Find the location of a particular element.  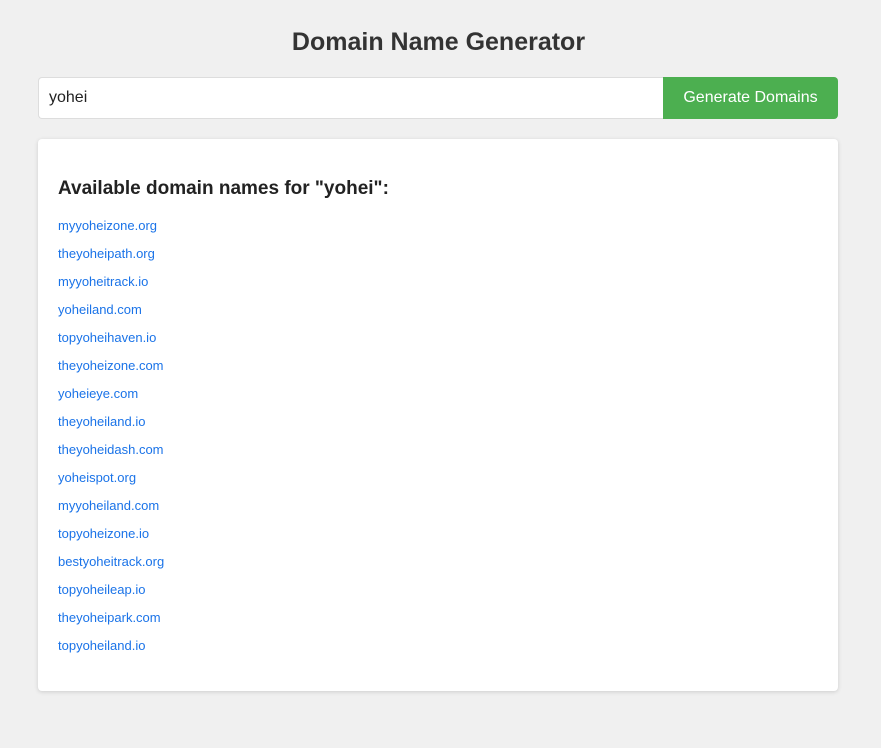

domain-link: theyoheipath.org is located at coordinates (106, 253).